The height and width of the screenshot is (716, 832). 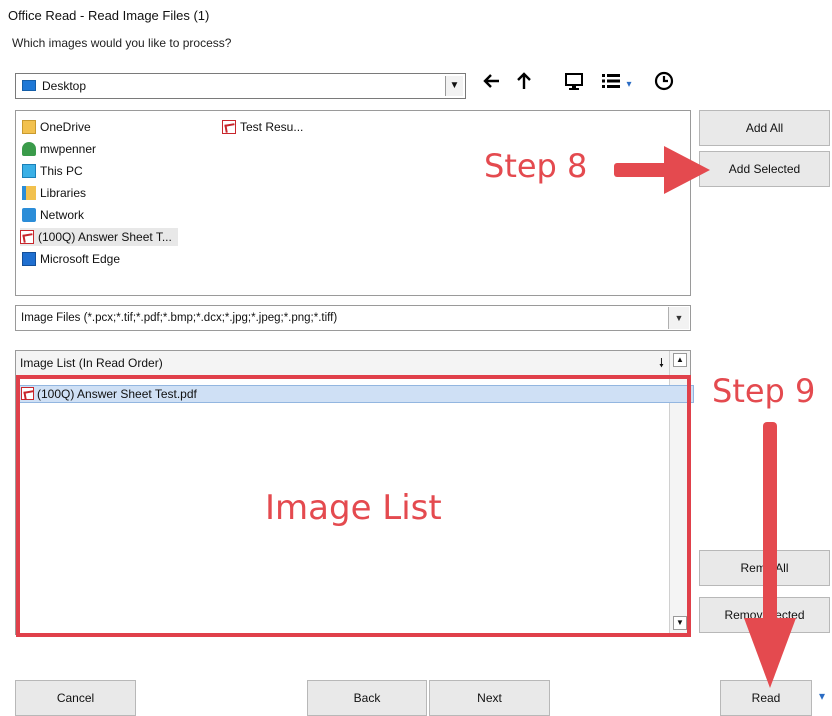 I want to click on browser-item-onedrive: OneDrive, so click(x=56, y=127).